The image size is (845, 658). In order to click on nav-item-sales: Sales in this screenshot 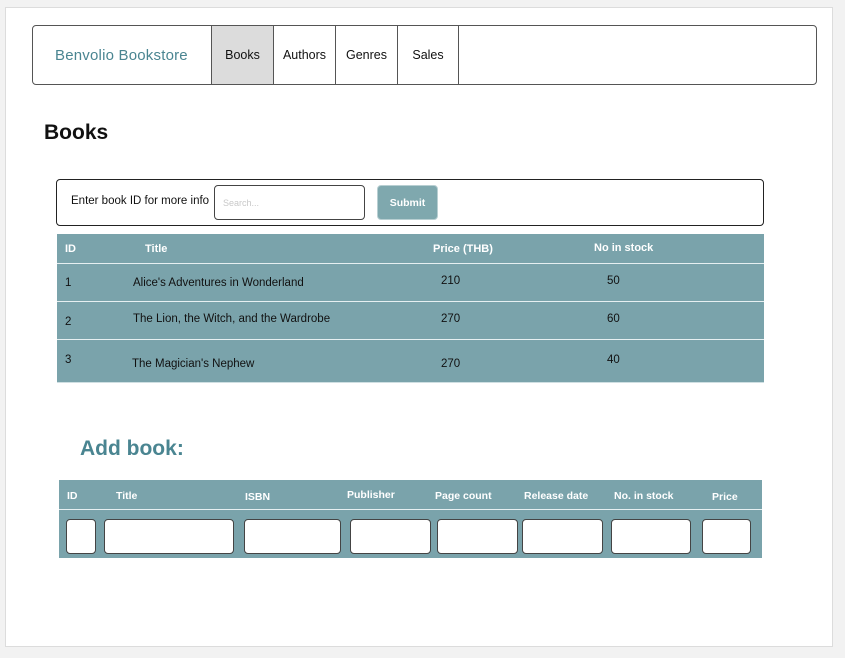, I will do `click(428, 55)`.